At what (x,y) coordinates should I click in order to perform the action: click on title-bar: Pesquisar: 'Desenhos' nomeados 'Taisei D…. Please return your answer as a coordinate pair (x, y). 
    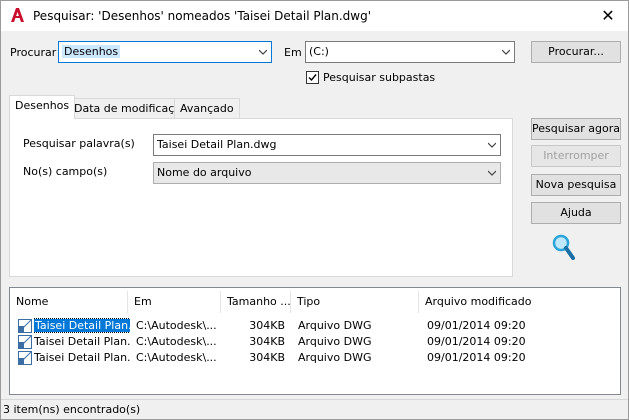
    Looking at the image, I should click on (314, 16).